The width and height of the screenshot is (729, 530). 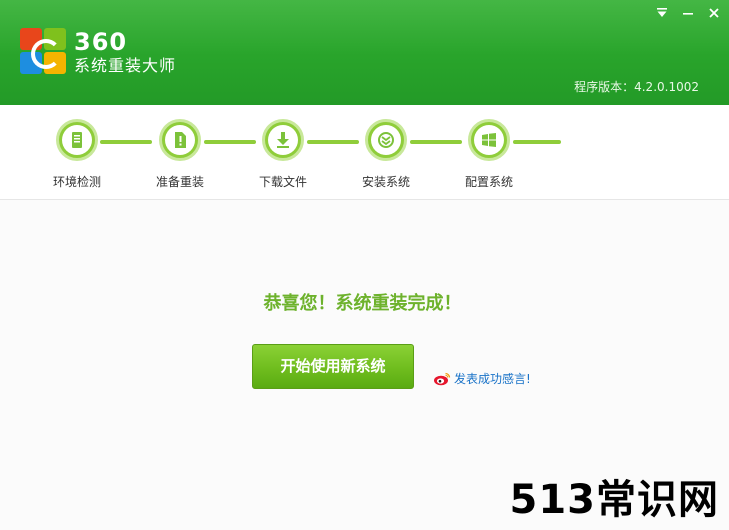 I want to click on version-label: 程序版本：4.2.0.1002, so click(x=636, y=87).